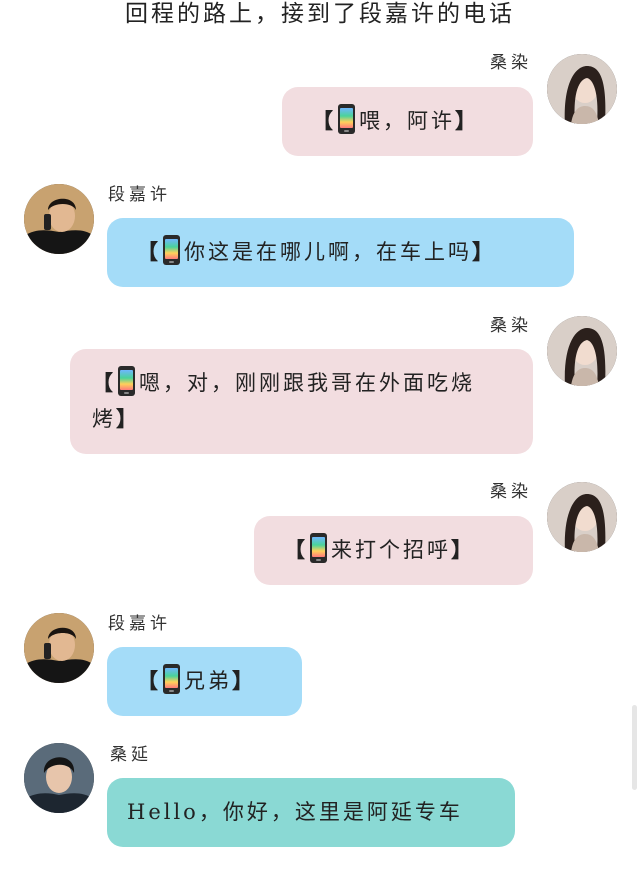  What do you see at coordinates (295, 812) in the screenshot?
I see `message-text: Hello，你好，这里是阿延专车` at bounding box center [295, 812].